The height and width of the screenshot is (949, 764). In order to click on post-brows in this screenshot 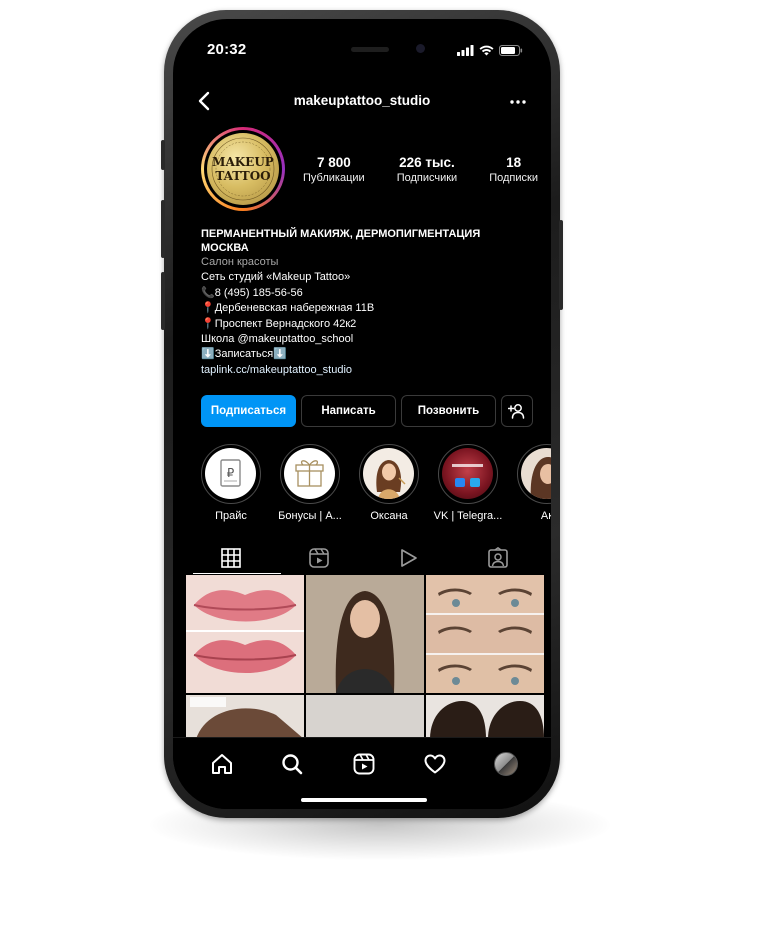, I will do `click(485, 634)`.